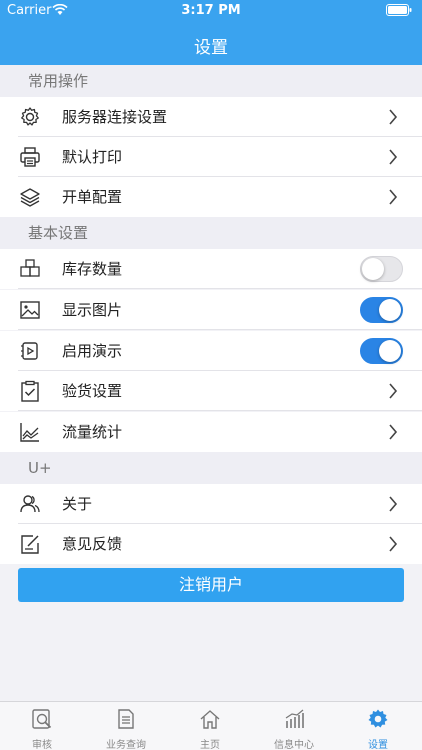 The width and height of the screenshot is (422, 750). Describe the element at coordinates (30, 310) in the screenshot. I see `image-icon` at that location.